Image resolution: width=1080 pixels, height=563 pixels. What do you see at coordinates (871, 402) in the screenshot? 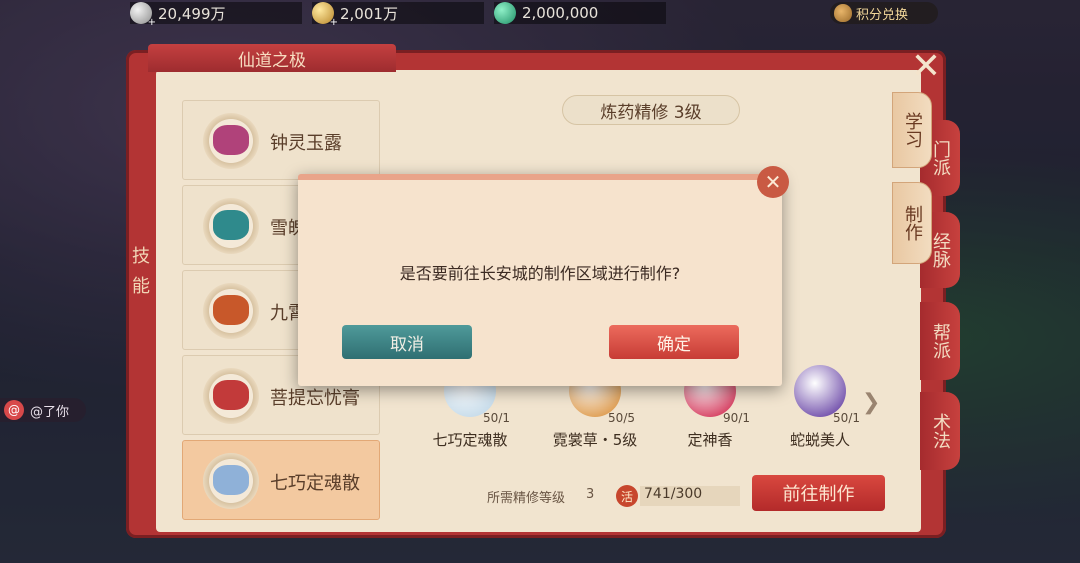
I see `next-arrow-icon: ❯` at bounding box center [871, 402].